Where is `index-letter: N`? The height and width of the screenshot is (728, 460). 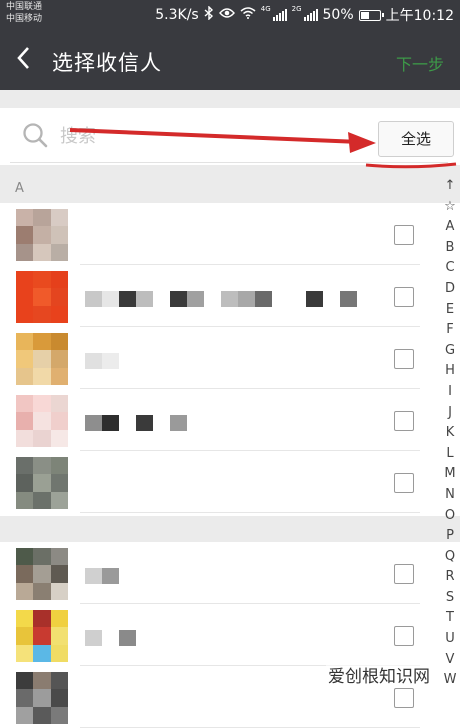
index-letter: N is located at coordinates (450, 495).